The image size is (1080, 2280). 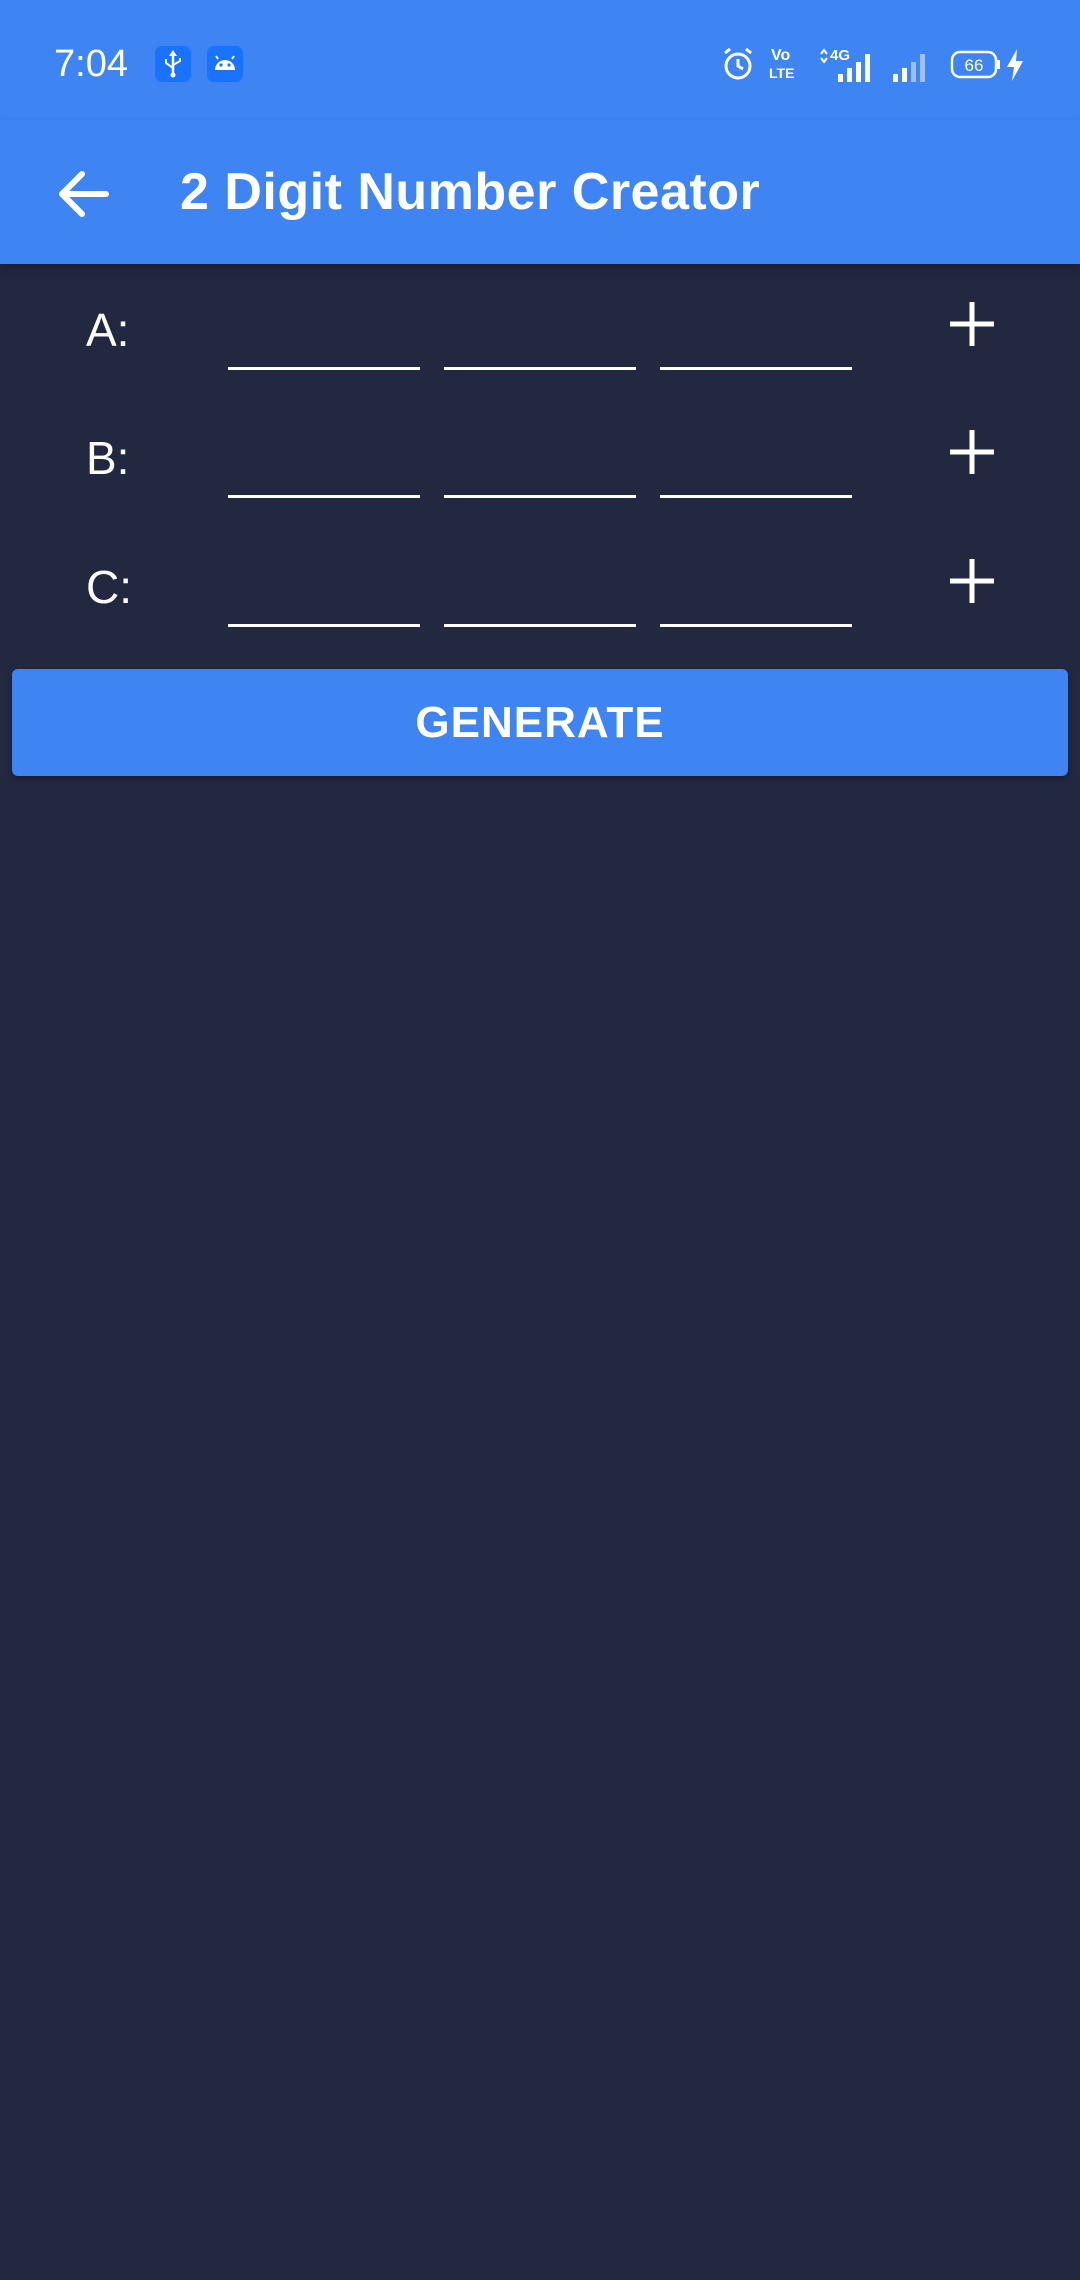 I want to click on row-b: B:, so click(x=540, y=462).